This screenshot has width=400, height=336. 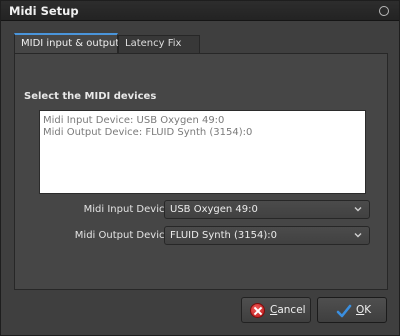 I want to click on tab-midi-input-output: MIDI input & output, so click(x=66, y=43).